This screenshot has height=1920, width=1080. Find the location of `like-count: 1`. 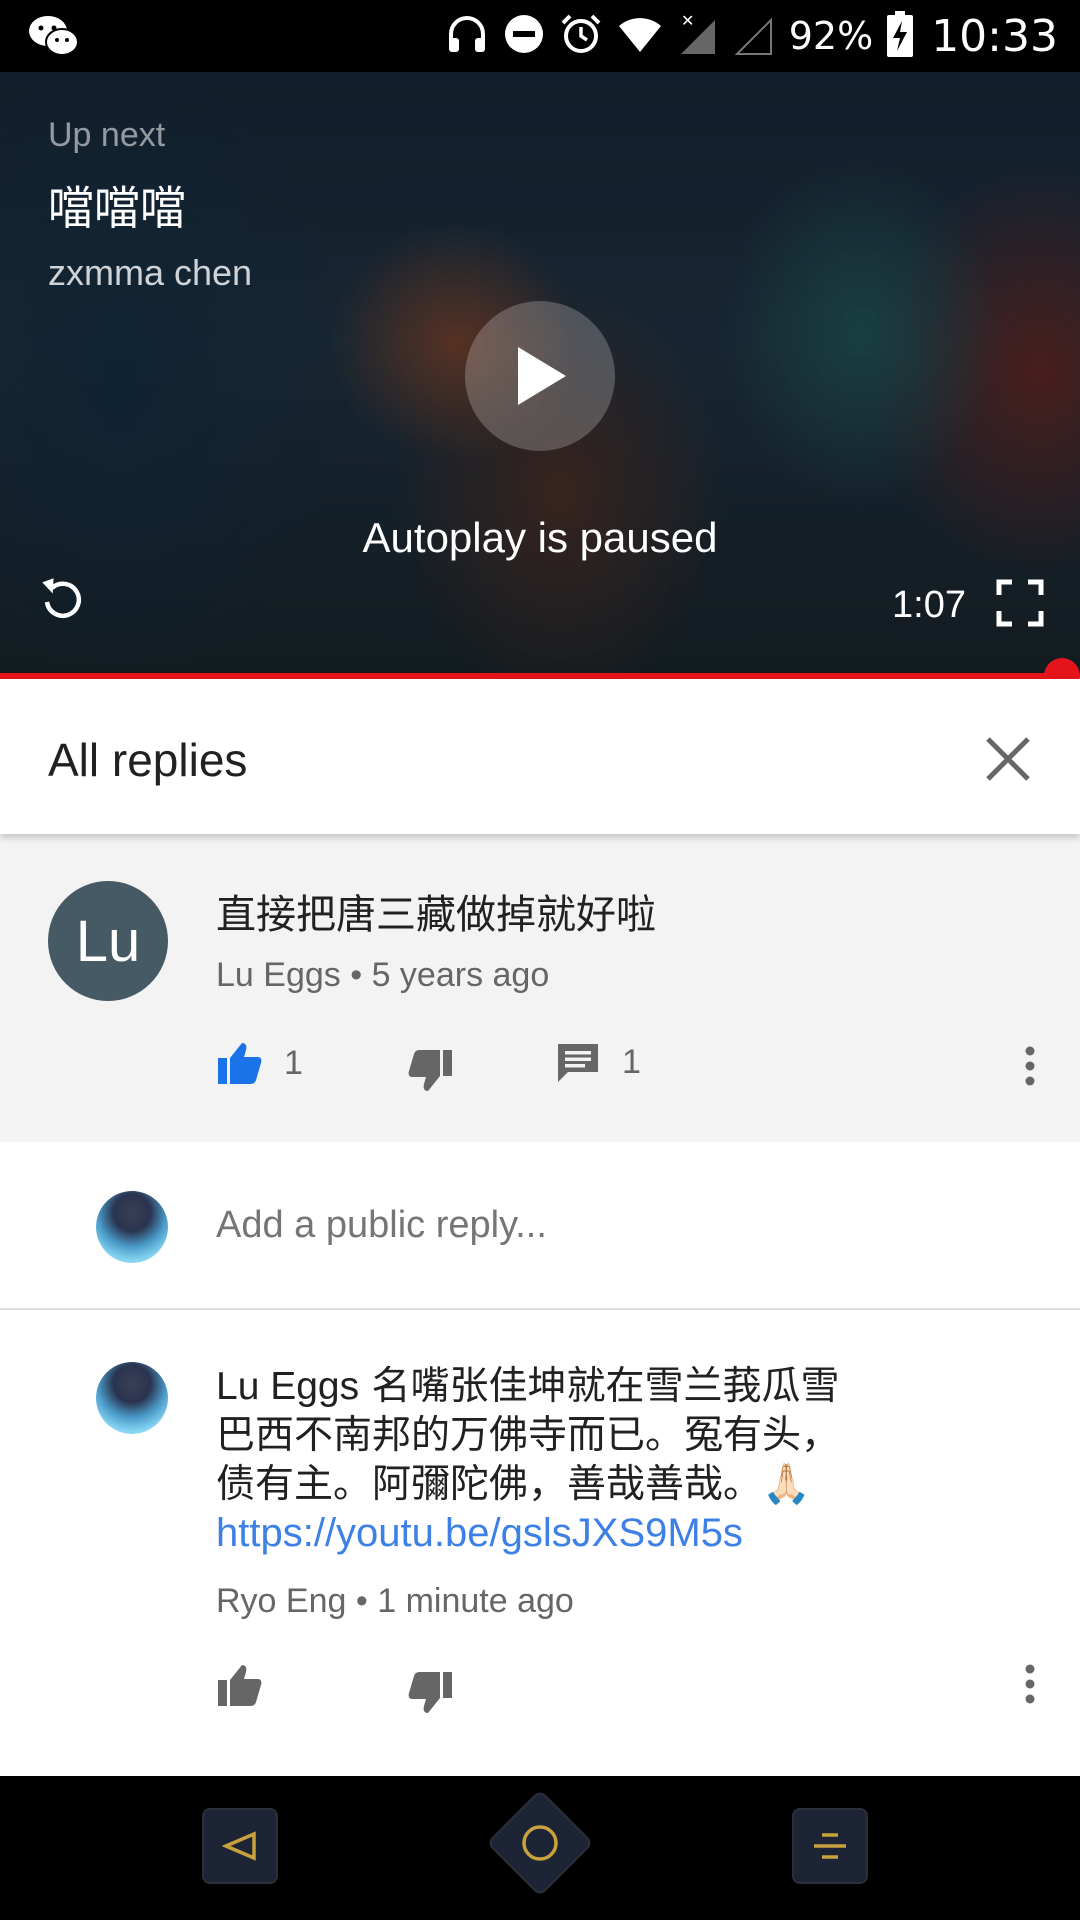

like-count: 1 is located at coordinates (293, 1062).